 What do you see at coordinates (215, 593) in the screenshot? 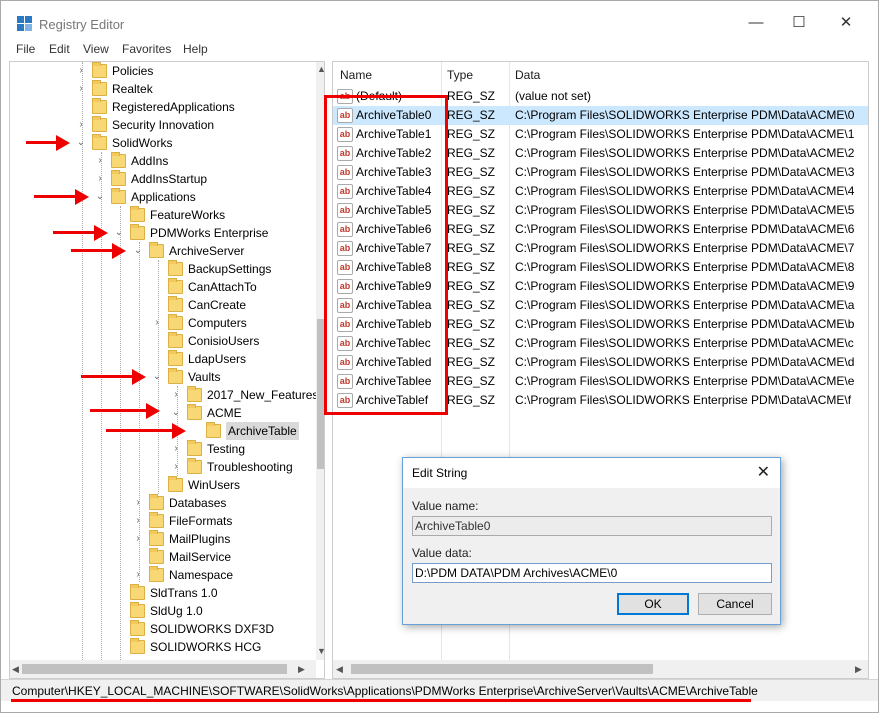
I see `tree-item: SldTrans 1.0` at bounding box center [215, 593].